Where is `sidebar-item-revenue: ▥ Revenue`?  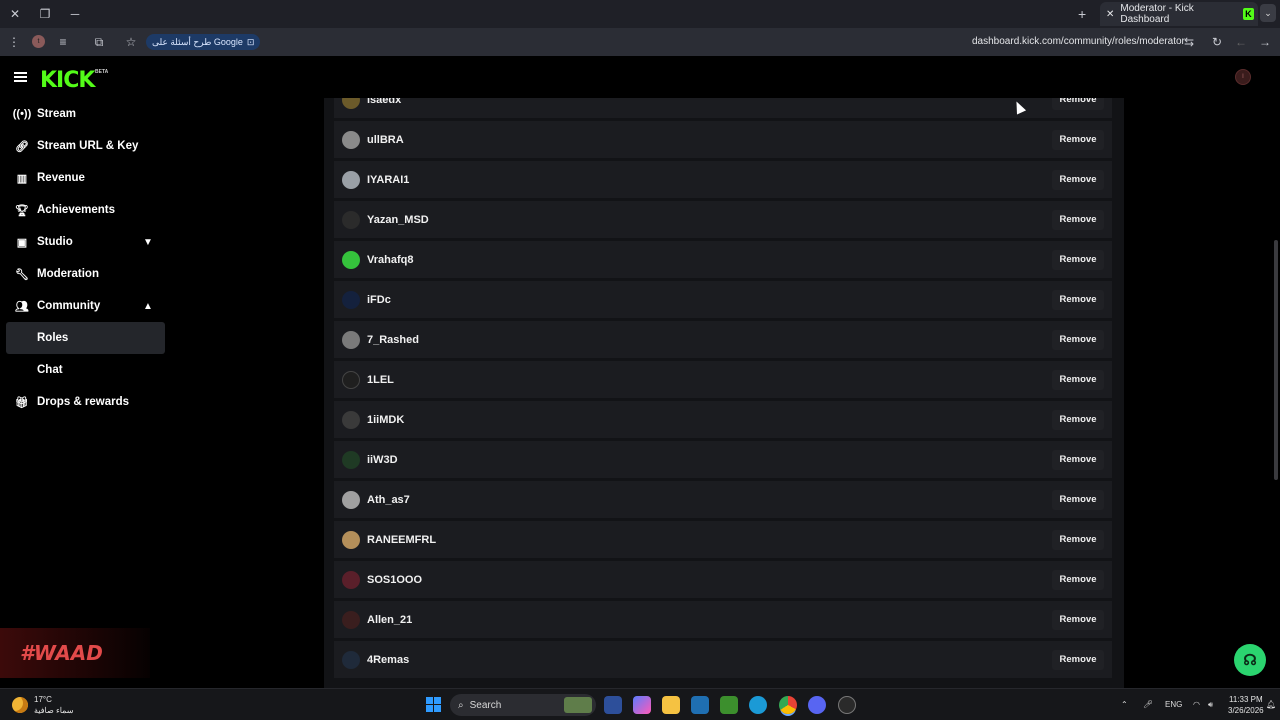
sidebar-item-revenue: ▥ Revenue is located at coordinates (85, 178).